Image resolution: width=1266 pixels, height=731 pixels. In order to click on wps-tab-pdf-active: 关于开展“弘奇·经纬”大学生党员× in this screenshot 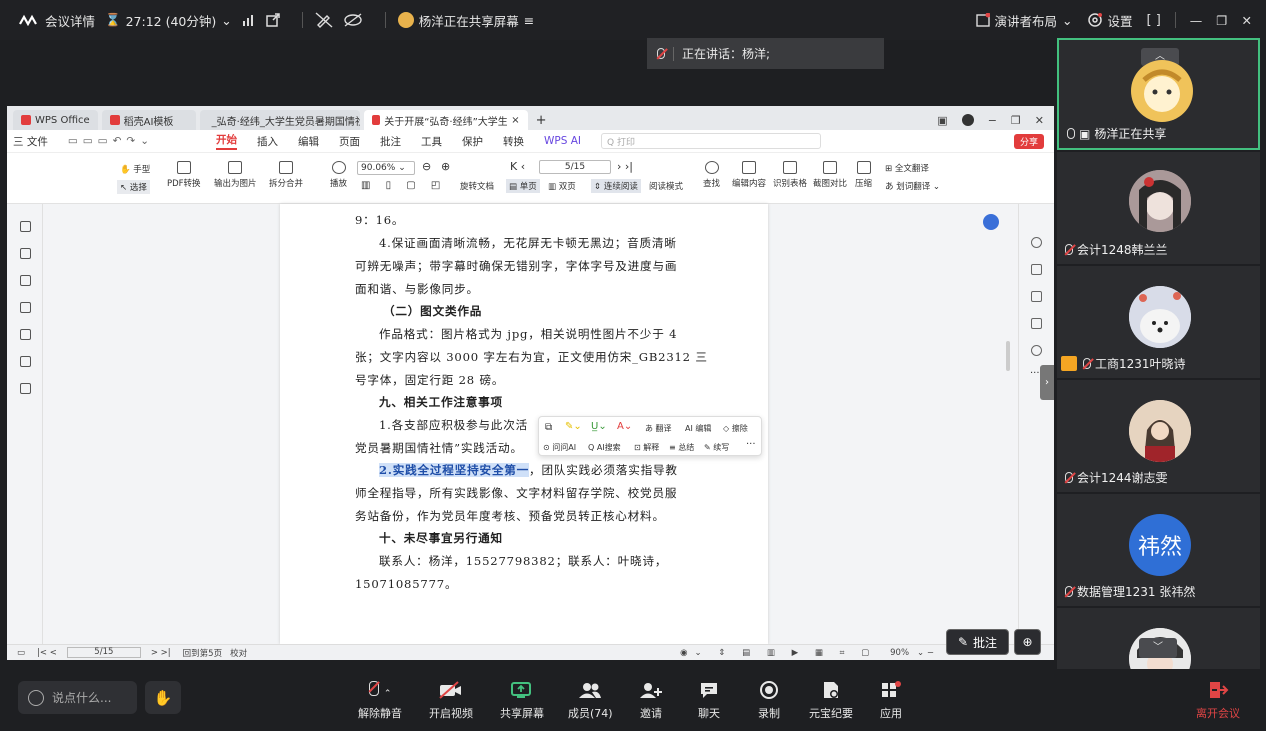, I will do `click(445, 120)`.